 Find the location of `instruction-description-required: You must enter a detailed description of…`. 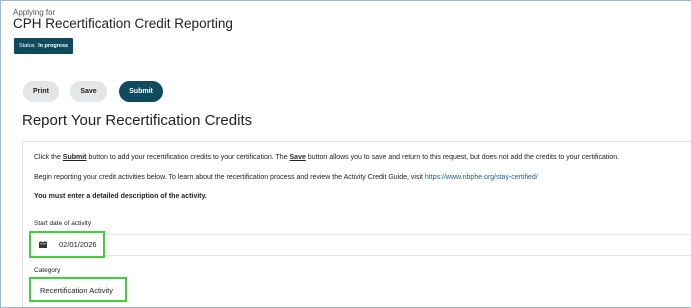

instruction-description-required: You must enter a detailed description of… is located at coordinates (120, 196).